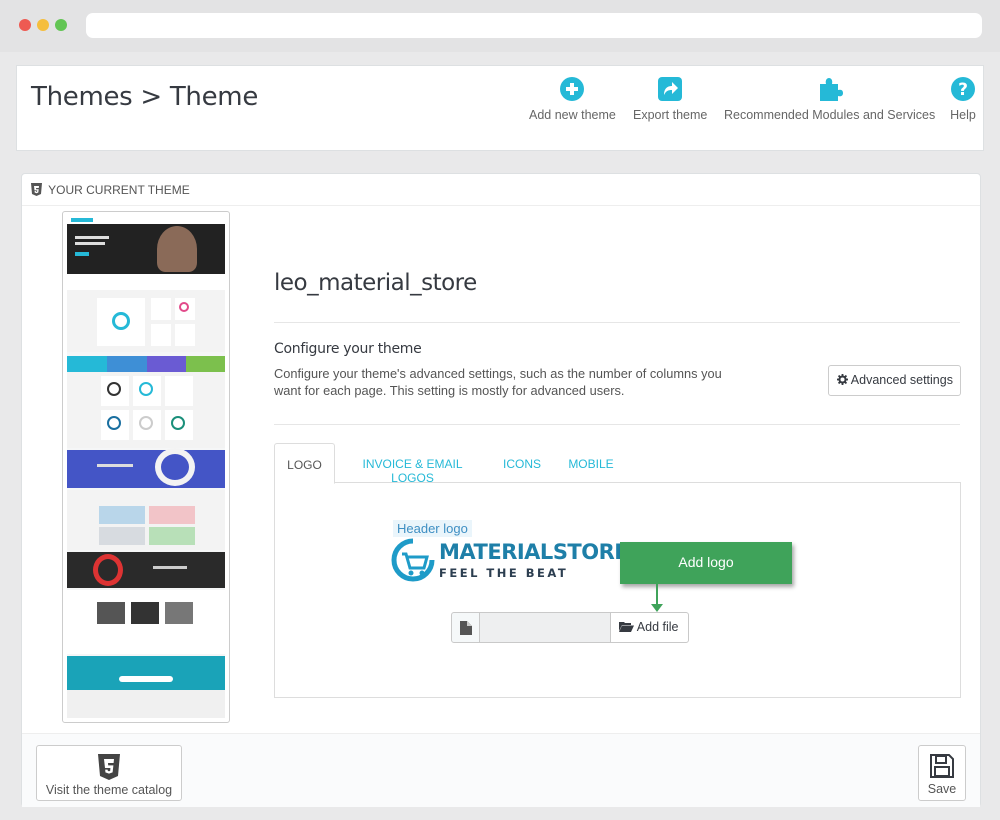 The height and width of the screenshot is (820, 1000). What do you see at coordinates (942, 766) in the screenshot?
I see `floppy-disk-icon` at bounding box center [942, 766].